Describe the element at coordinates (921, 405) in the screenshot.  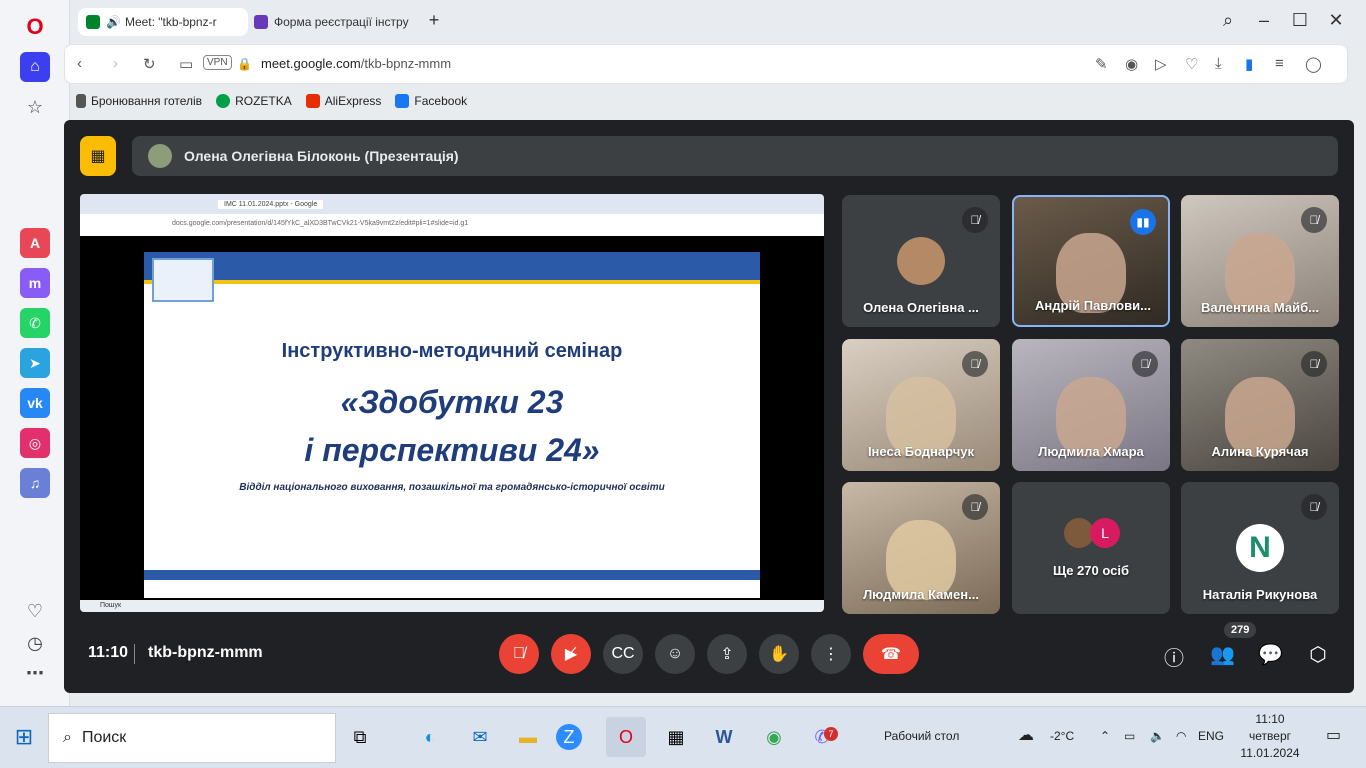
I see `participant-tile: 🎙̸ Інеса Боднарчук` at that location.